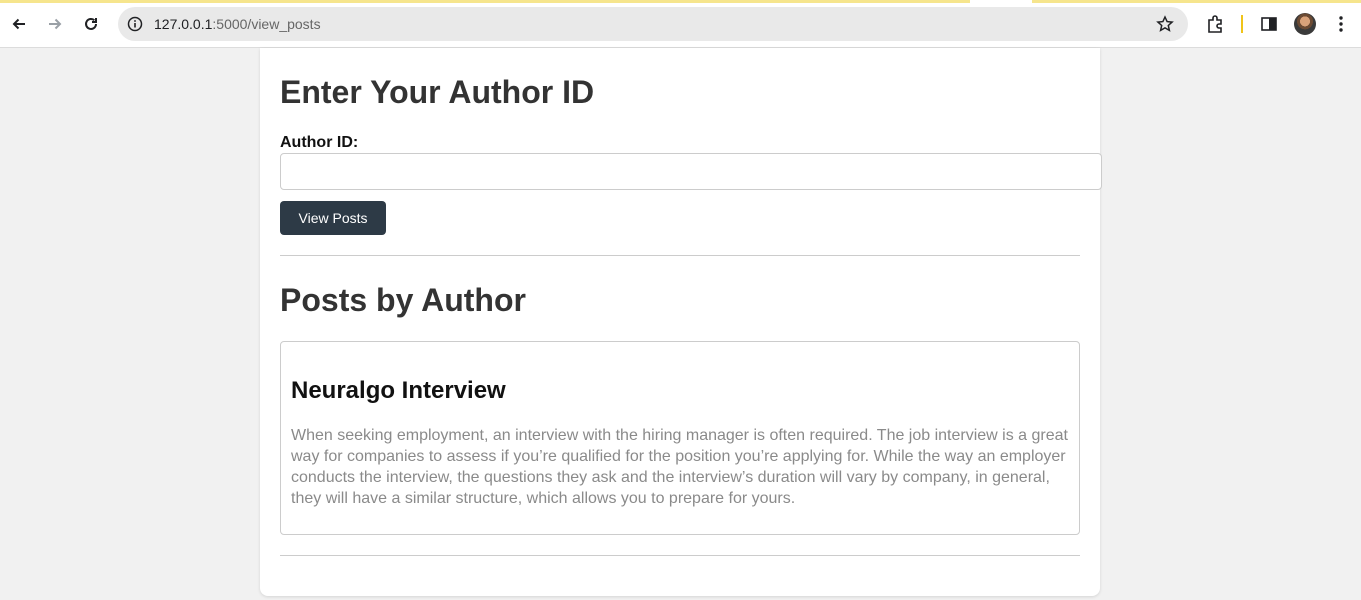 The height and width of the screenshot is (600, 1361). I want to click on form-heading: Enter Your Author ID, so click(437, 92).